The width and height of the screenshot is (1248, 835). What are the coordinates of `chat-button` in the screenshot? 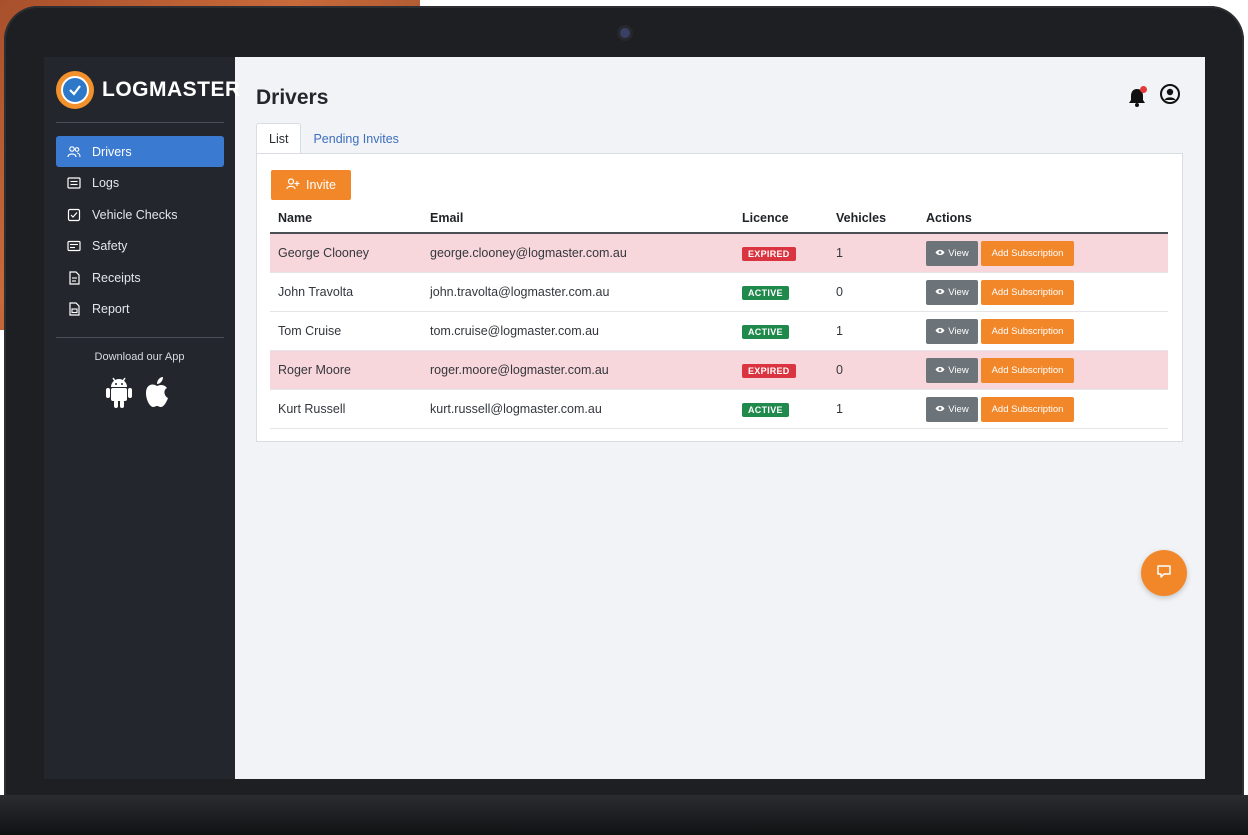 It's located at (1164, 573).